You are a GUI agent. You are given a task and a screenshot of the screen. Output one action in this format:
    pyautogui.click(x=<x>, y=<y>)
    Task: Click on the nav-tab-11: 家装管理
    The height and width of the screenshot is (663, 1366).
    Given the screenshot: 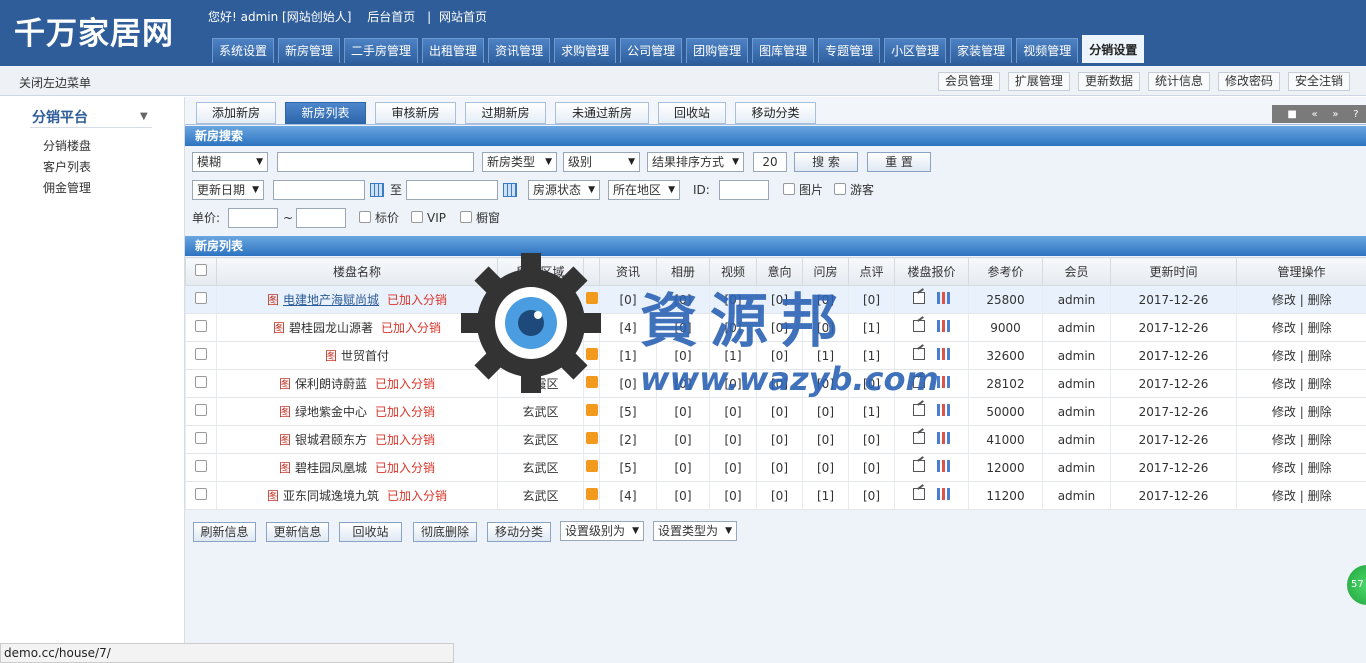 What is the action you would take?
    pyautogui.click(x=981, y=50)
    